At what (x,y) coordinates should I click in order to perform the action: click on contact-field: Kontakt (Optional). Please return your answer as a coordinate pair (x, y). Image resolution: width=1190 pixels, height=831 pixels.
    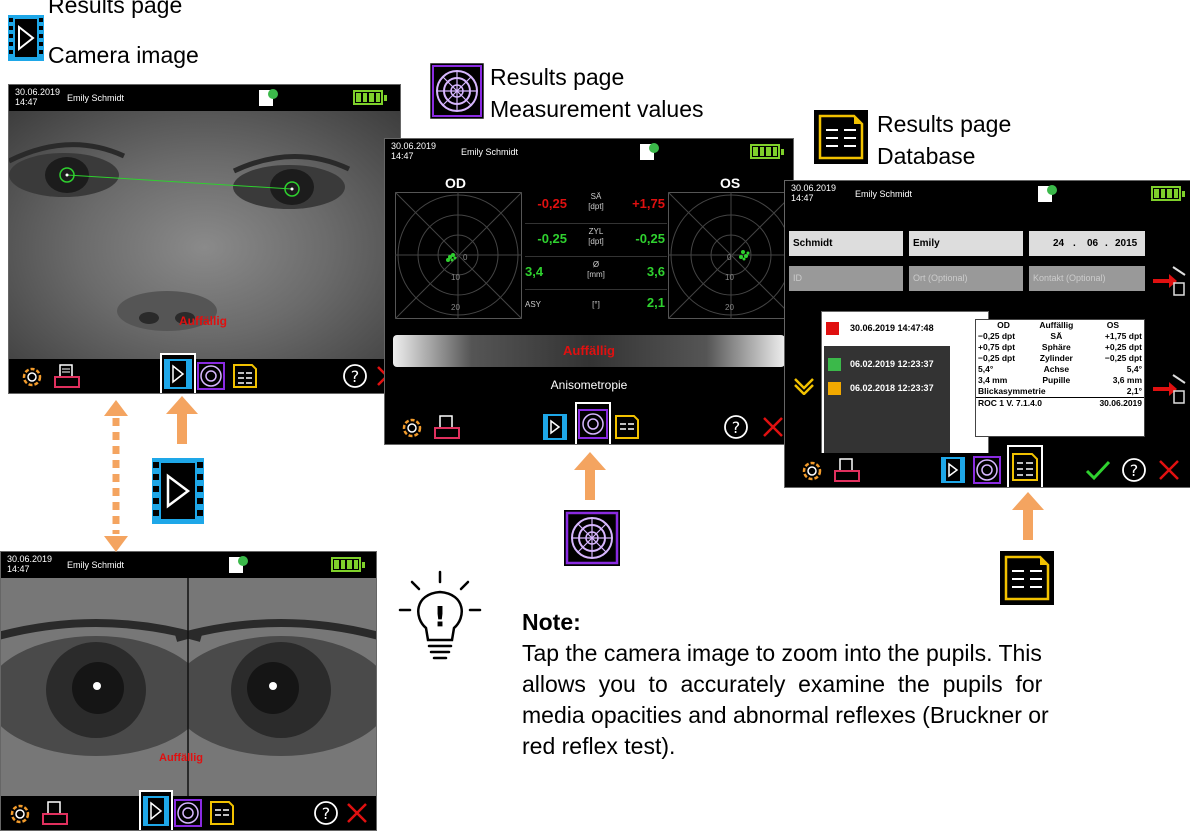
    Looking at the image, I should click on (1087, 278).